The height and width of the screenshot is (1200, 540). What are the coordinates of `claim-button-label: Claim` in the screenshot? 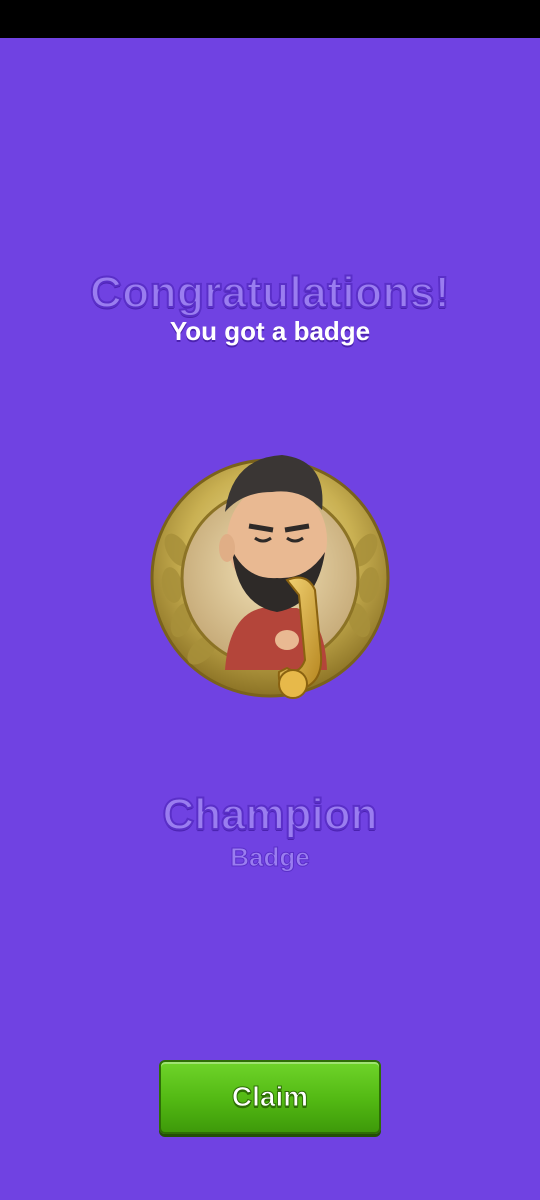 It's located at (270, 1097).